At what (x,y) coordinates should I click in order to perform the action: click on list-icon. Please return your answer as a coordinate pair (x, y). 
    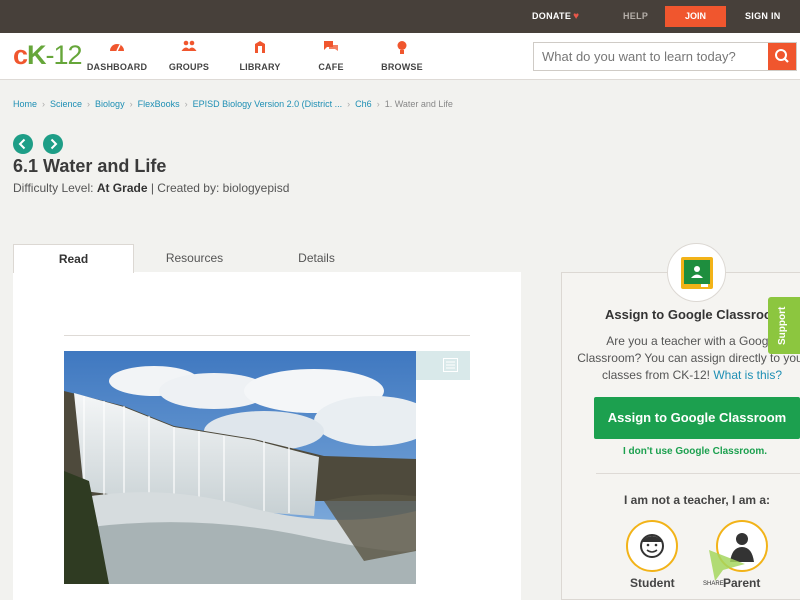
    Looking at the image, I should click on (450, 365).